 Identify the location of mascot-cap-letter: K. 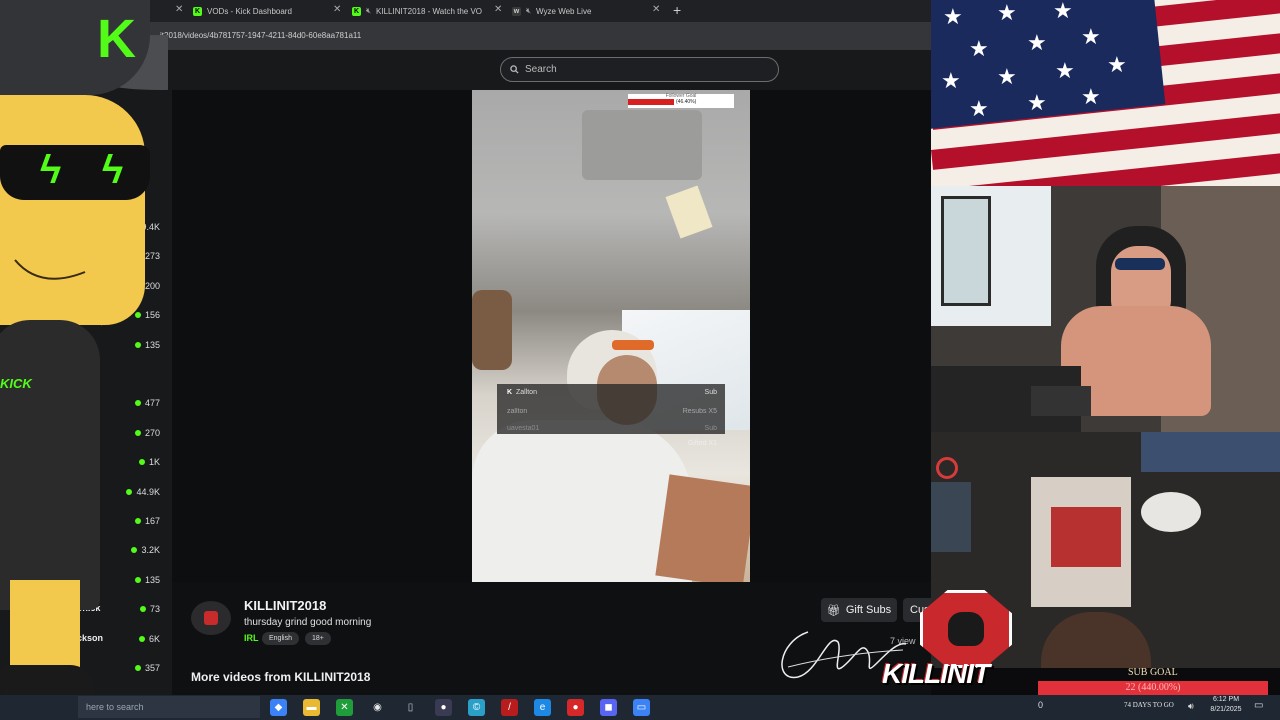
(116, 39).